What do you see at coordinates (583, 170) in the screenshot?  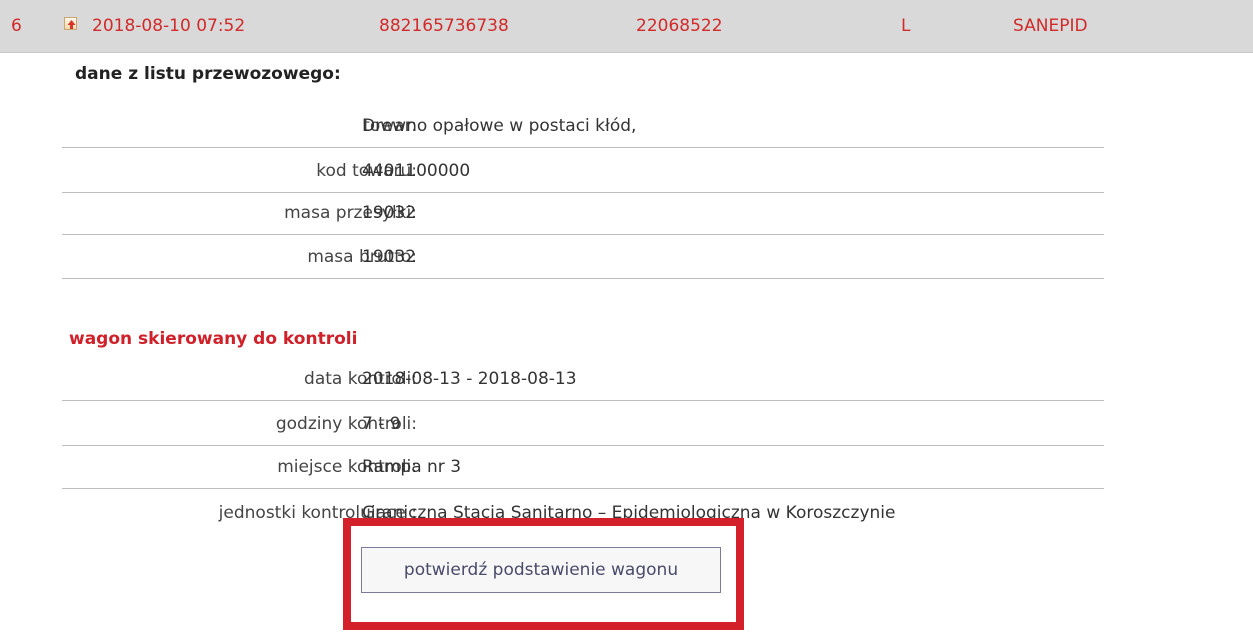 I see `cargo-row-goods-code: kod towaru: 4401100000` at bounding box center [583, 170].